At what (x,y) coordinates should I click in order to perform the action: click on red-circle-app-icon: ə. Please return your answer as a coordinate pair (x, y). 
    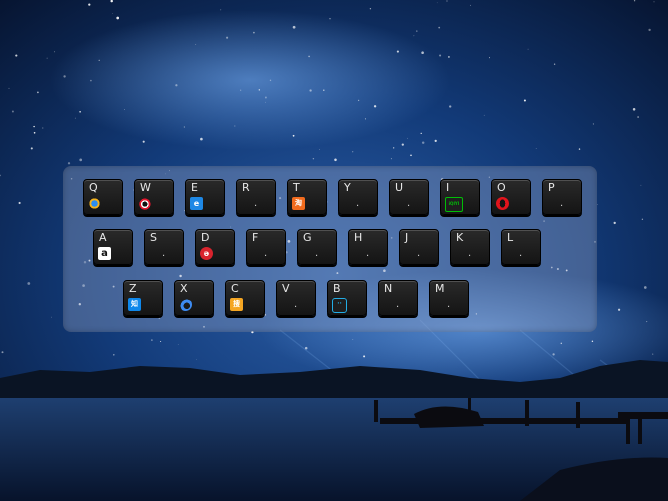
    Looking at the image, I should click on (206, 253).